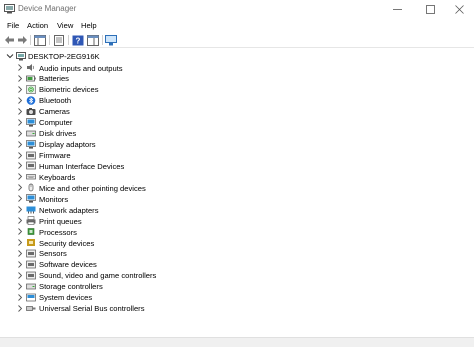 The image size is (474, 347). I want to click on battery-icon, so click(31, 78).